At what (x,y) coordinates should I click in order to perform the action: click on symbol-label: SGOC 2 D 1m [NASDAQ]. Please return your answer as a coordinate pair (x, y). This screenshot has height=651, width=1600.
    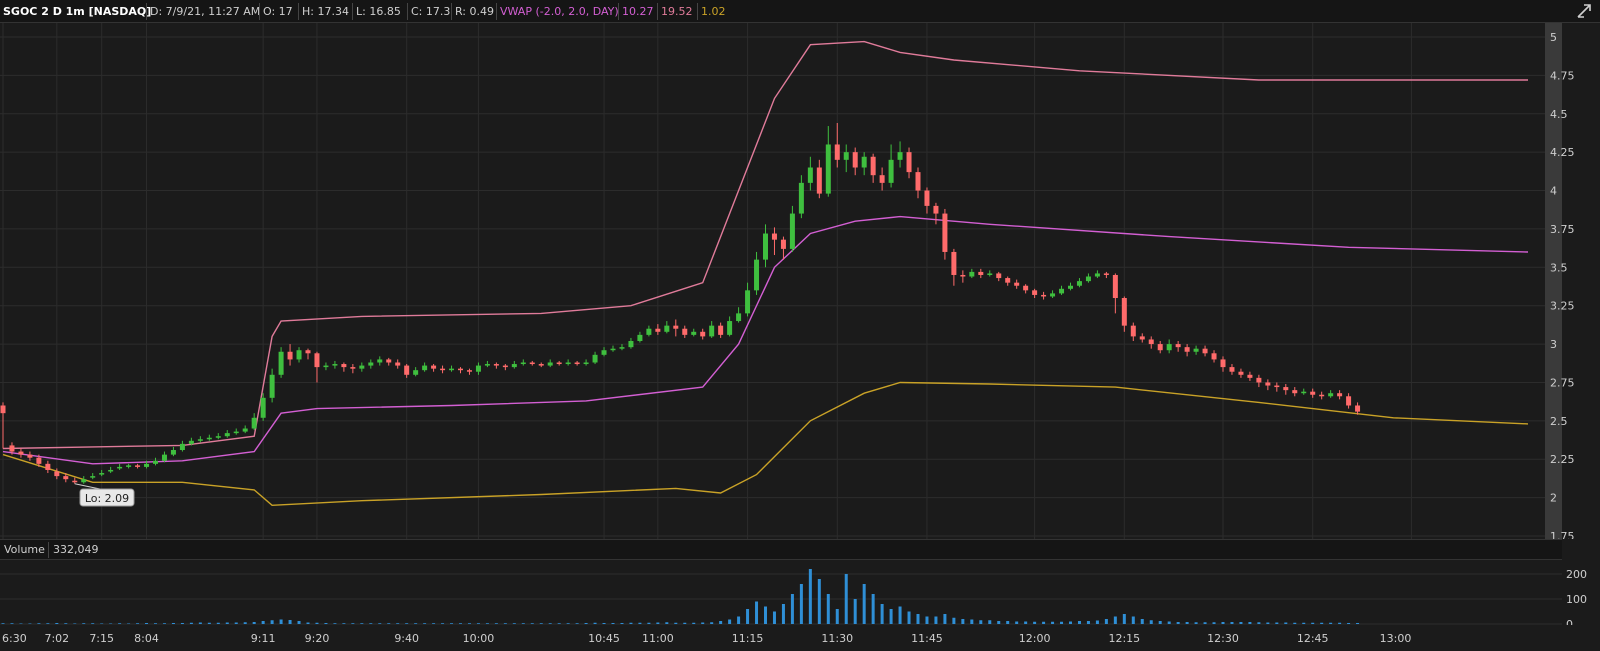
    Looking at the image, I should click on (77, 11).